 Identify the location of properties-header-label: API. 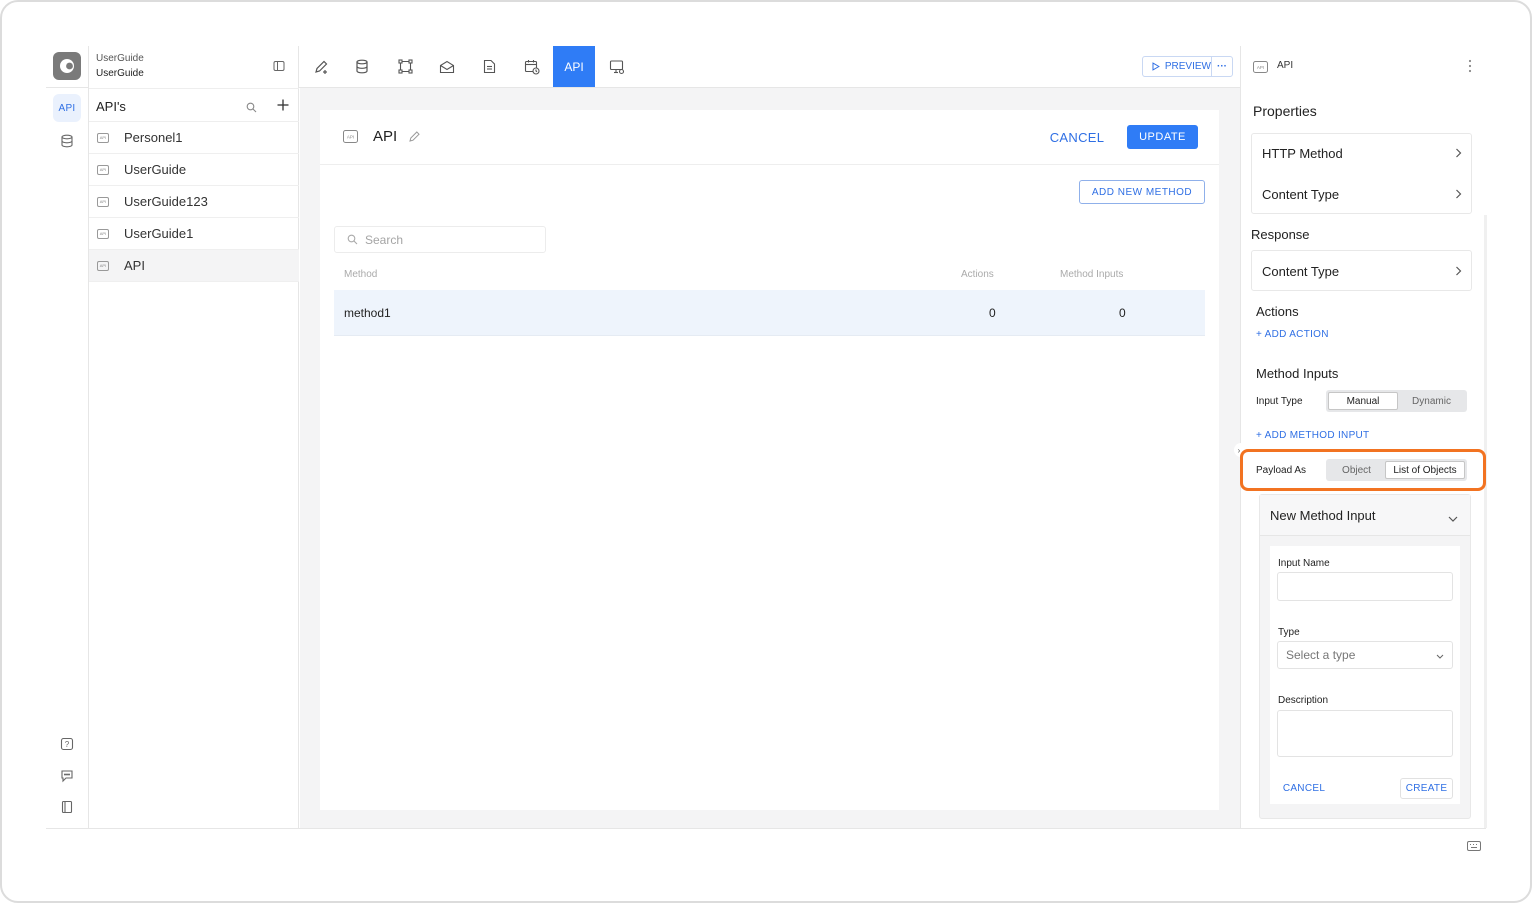
(1285, 65).